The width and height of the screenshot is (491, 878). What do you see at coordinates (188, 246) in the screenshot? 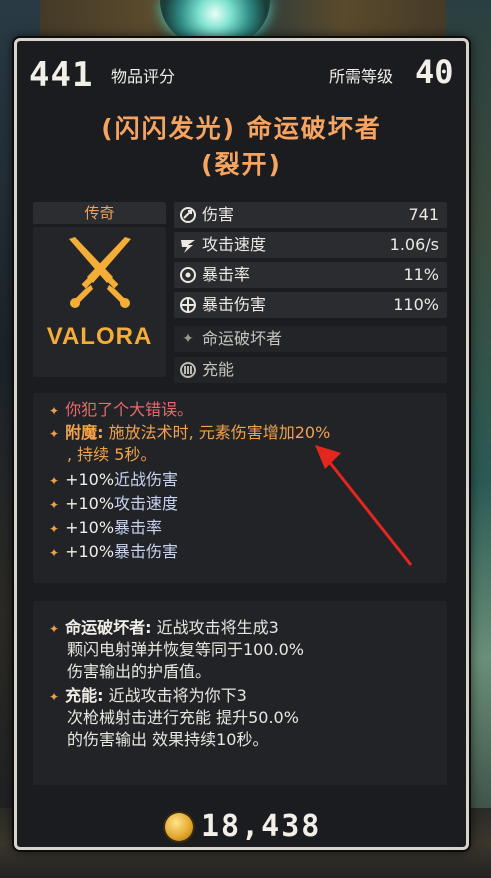
I see `attack-speed-icon` at bounding box center [188, 246].